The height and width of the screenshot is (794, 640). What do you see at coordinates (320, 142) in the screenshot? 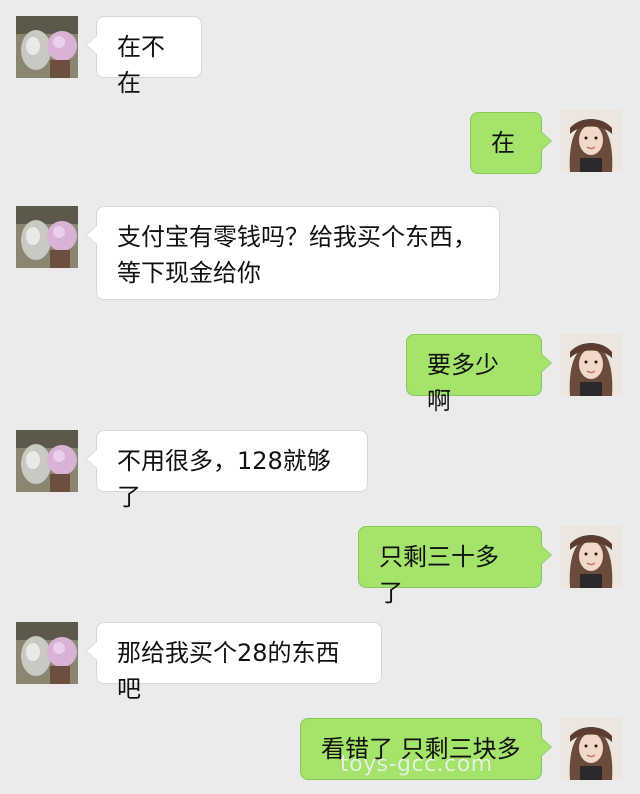
I see `message-row: 在` at bounding box center [320, 142].